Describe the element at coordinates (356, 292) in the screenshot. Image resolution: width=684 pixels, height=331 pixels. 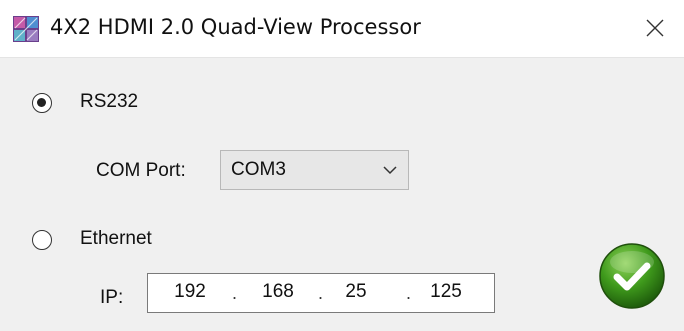
I see `ip-octet-3: 25` at that location.